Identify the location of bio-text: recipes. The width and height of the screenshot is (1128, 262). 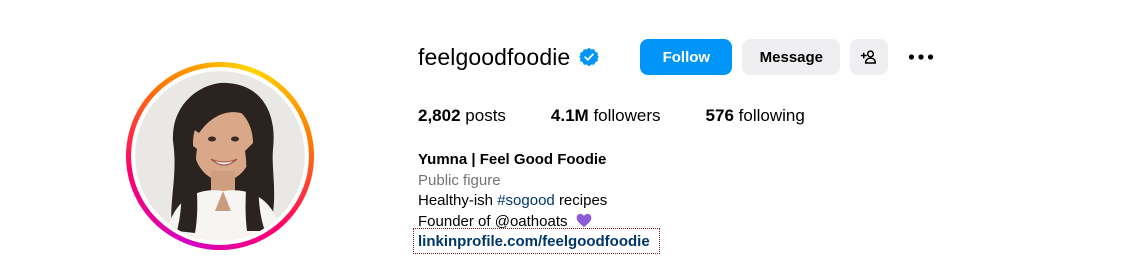
(583, 200).